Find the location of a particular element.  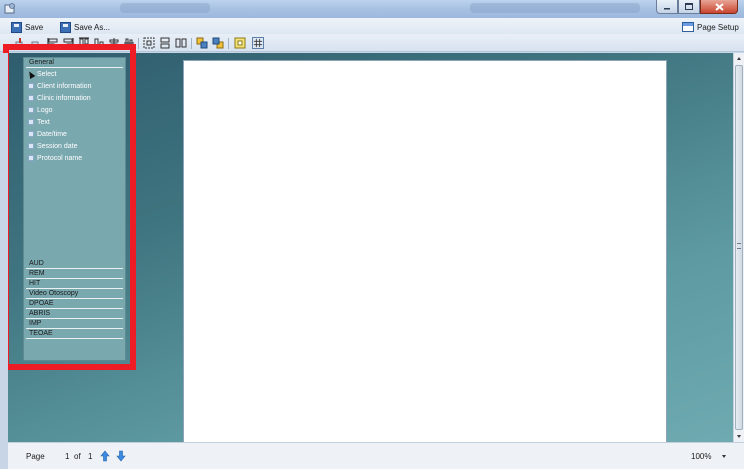

page-setup-label: Page Setup is located at coordinates (718, 27).